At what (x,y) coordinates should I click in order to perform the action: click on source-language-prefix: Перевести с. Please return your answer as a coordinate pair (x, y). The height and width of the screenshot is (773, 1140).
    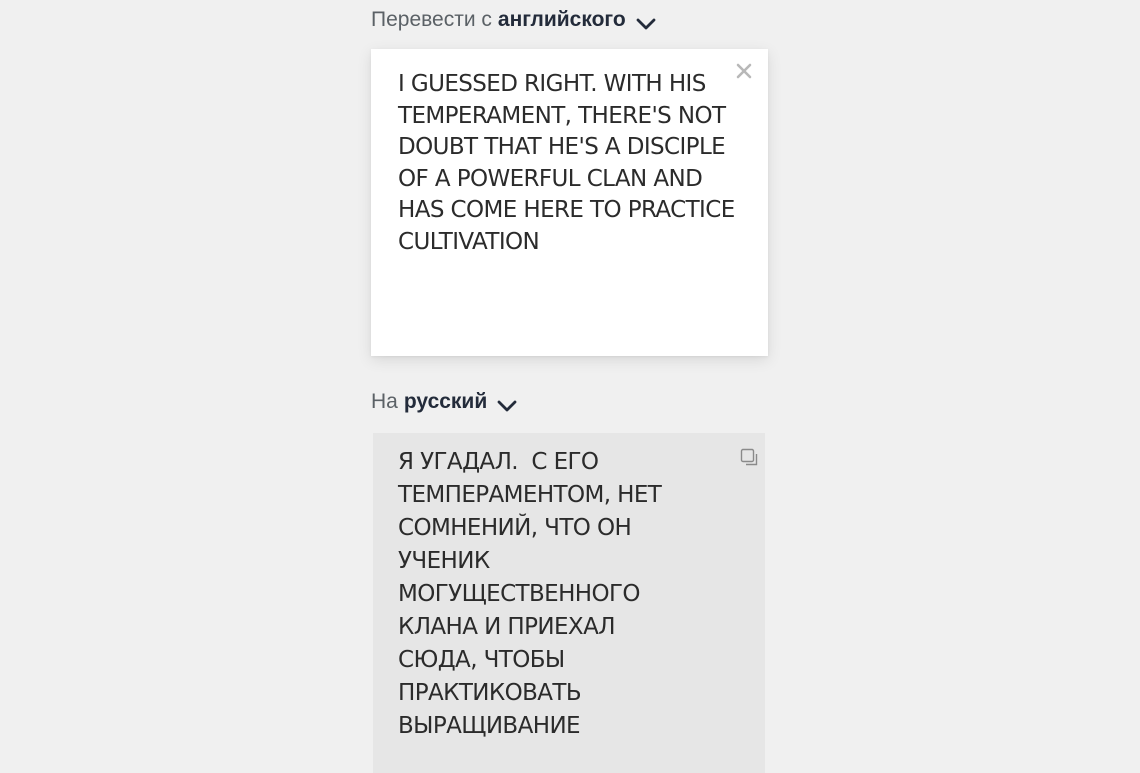
    Looking at the image, I should click on (431, 19).